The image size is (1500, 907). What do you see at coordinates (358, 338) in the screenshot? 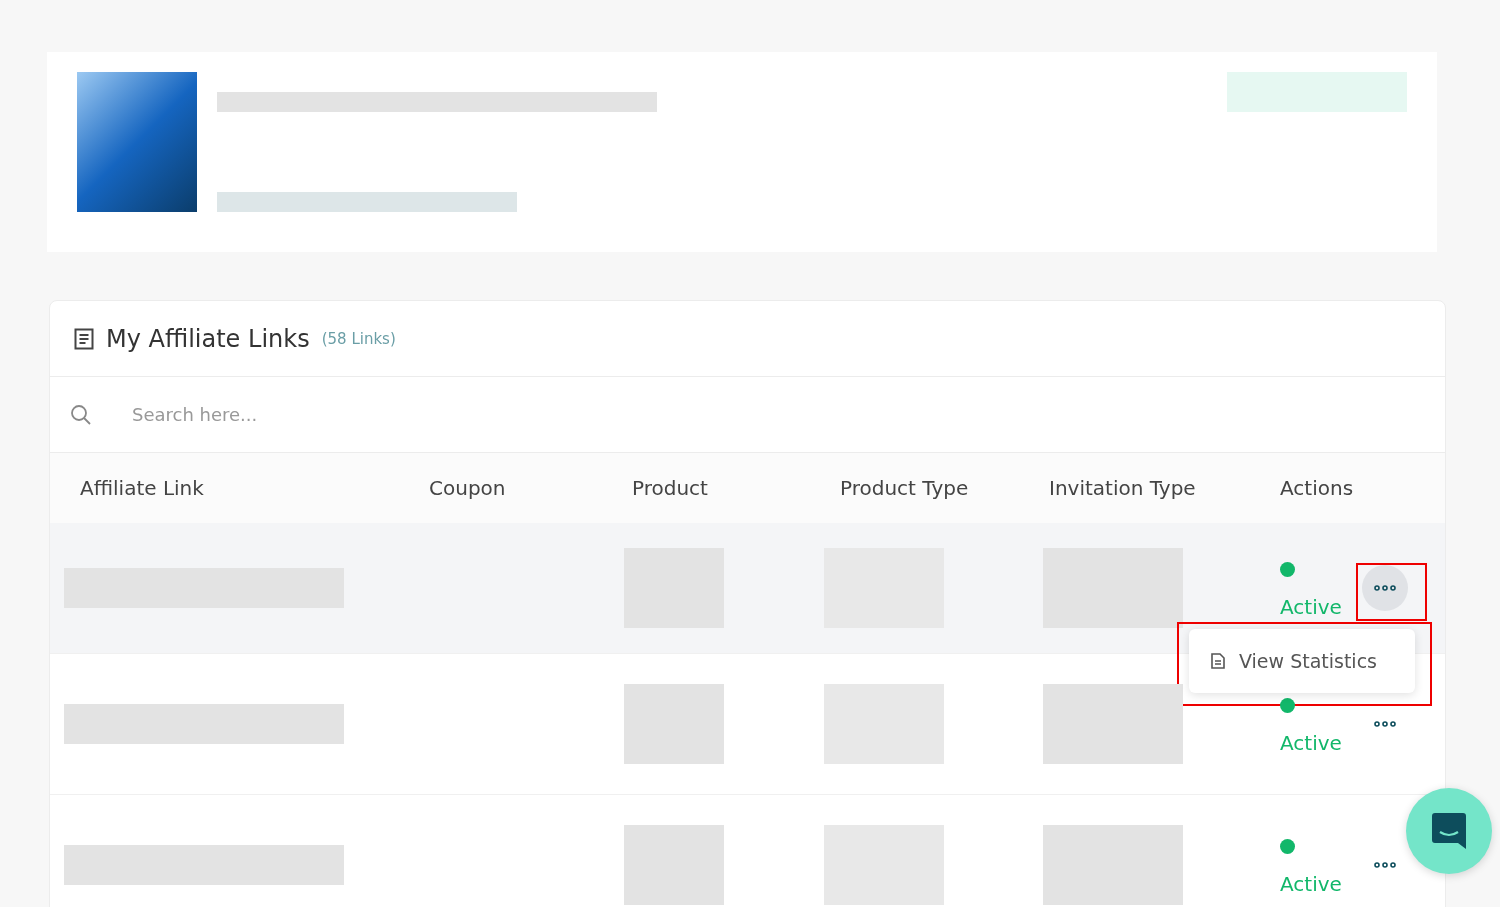
I see `link-count: (58 Links)` at bounding box center [358, 338].